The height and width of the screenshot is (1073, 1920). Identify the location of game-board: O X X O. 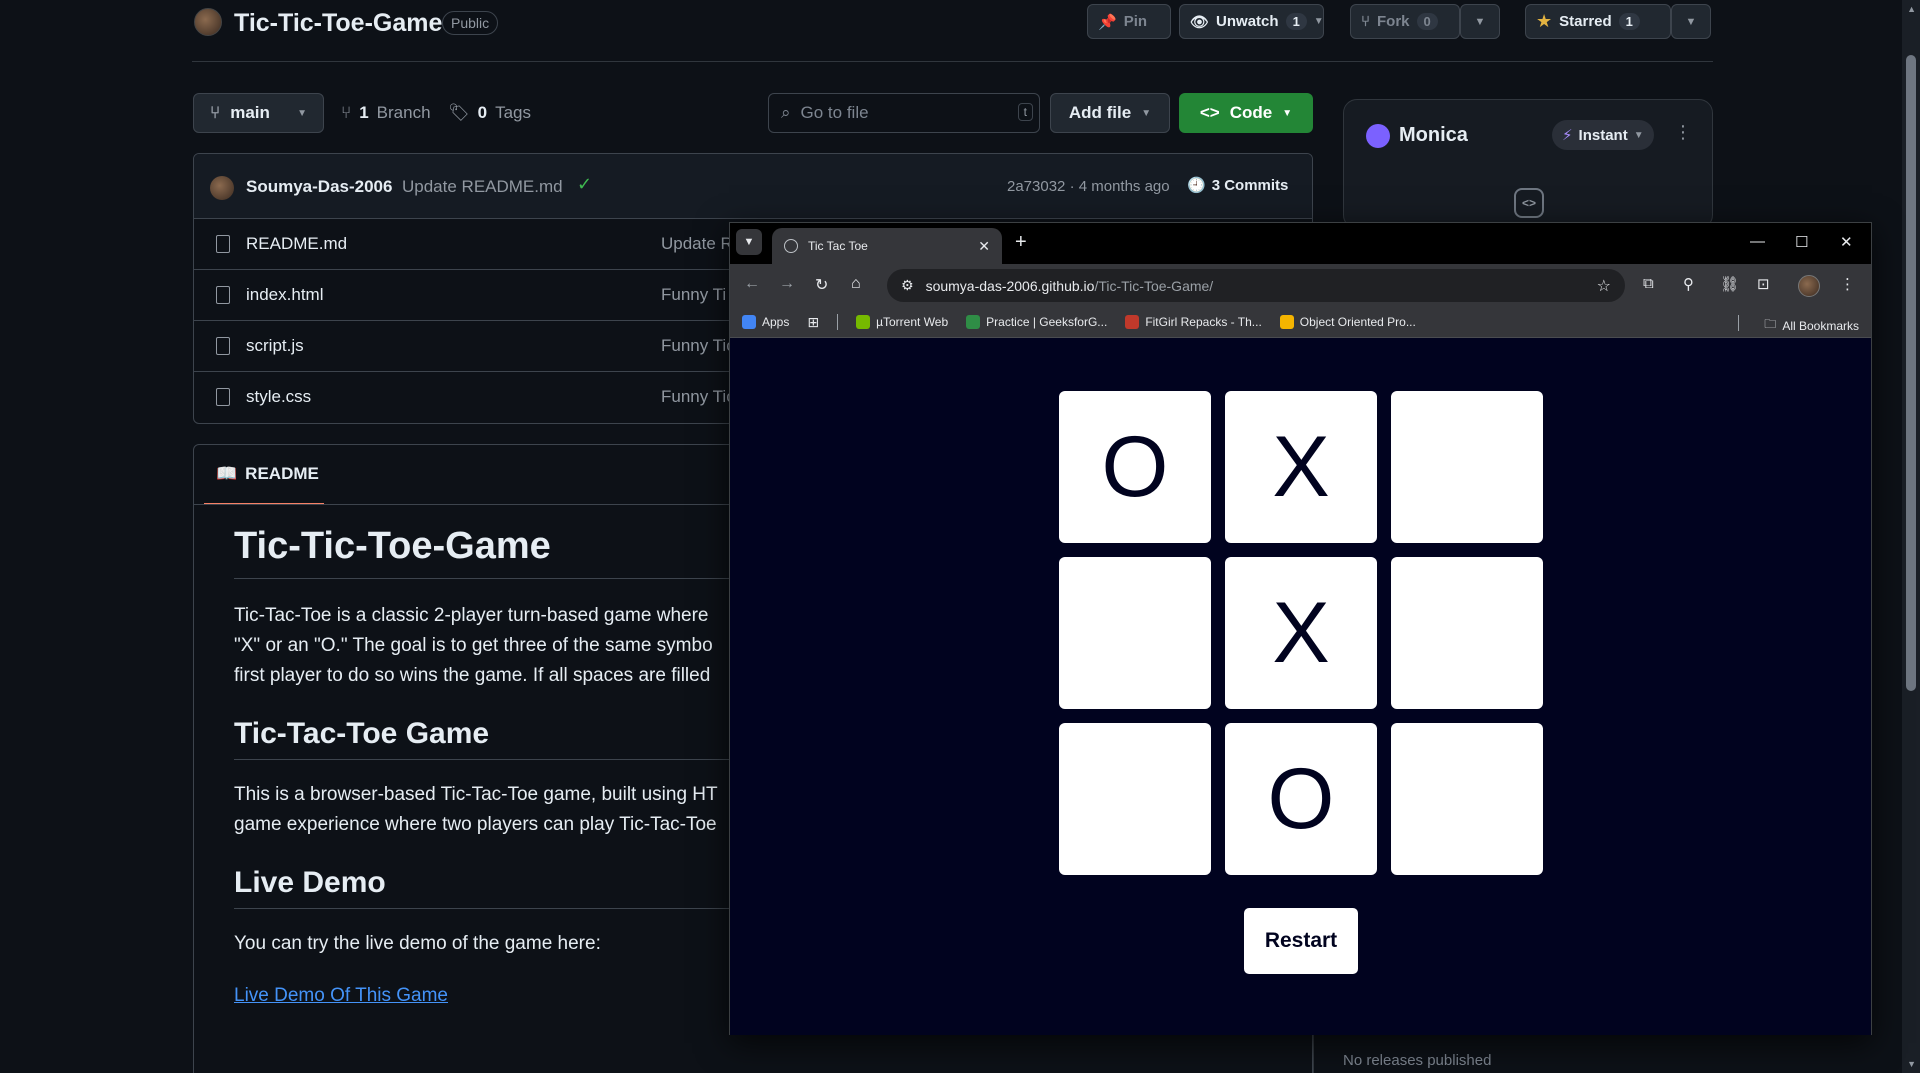
(1301, 633).